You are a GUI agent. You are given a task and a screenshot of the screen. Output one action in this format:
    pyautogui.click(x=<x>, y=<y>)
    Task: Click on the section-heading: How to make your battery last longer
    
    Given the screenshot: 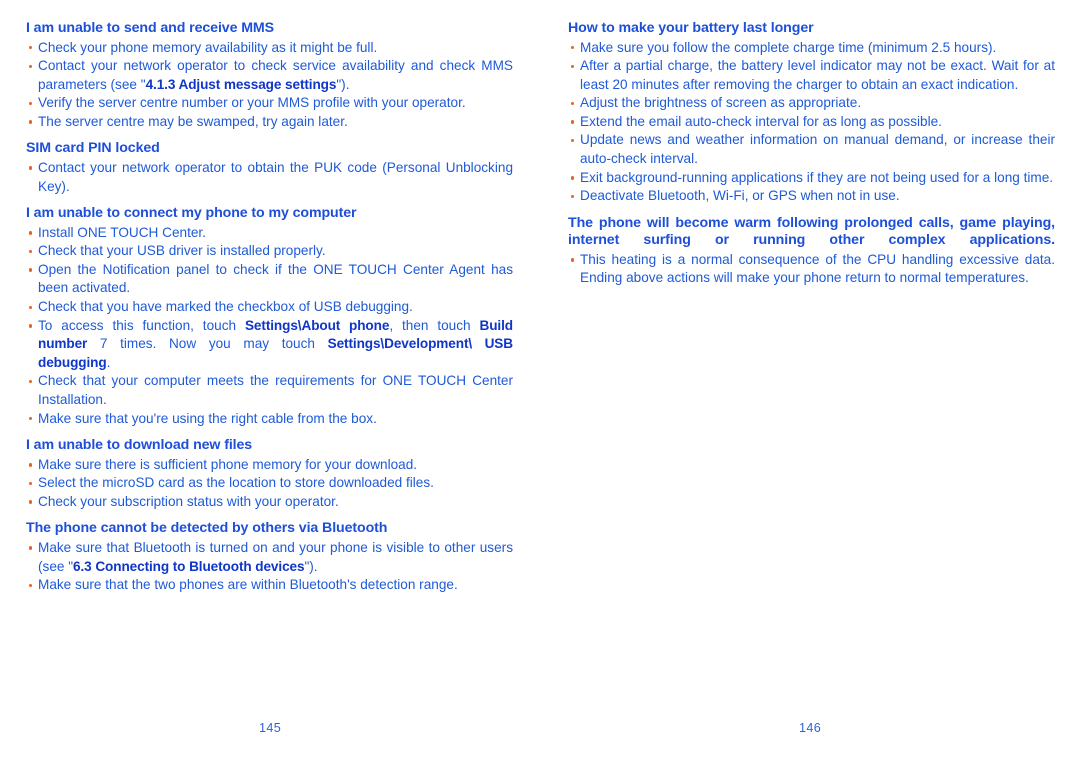 What is the action you would take?
    pyautogui.click(x=691, y=28)
    